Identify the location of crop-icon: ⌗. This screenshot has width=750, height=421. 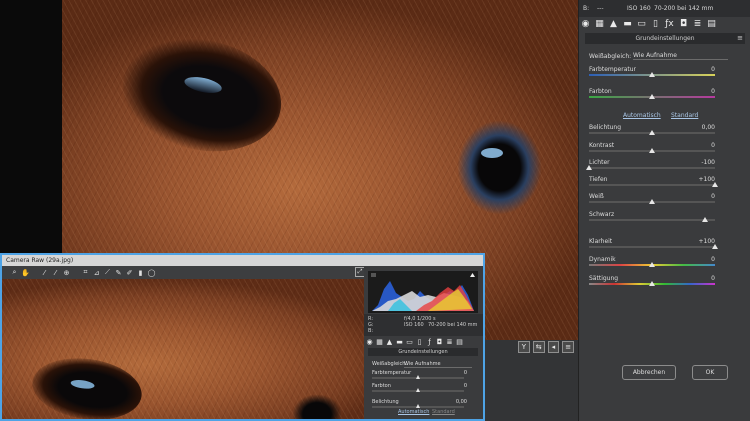
(85, 272).